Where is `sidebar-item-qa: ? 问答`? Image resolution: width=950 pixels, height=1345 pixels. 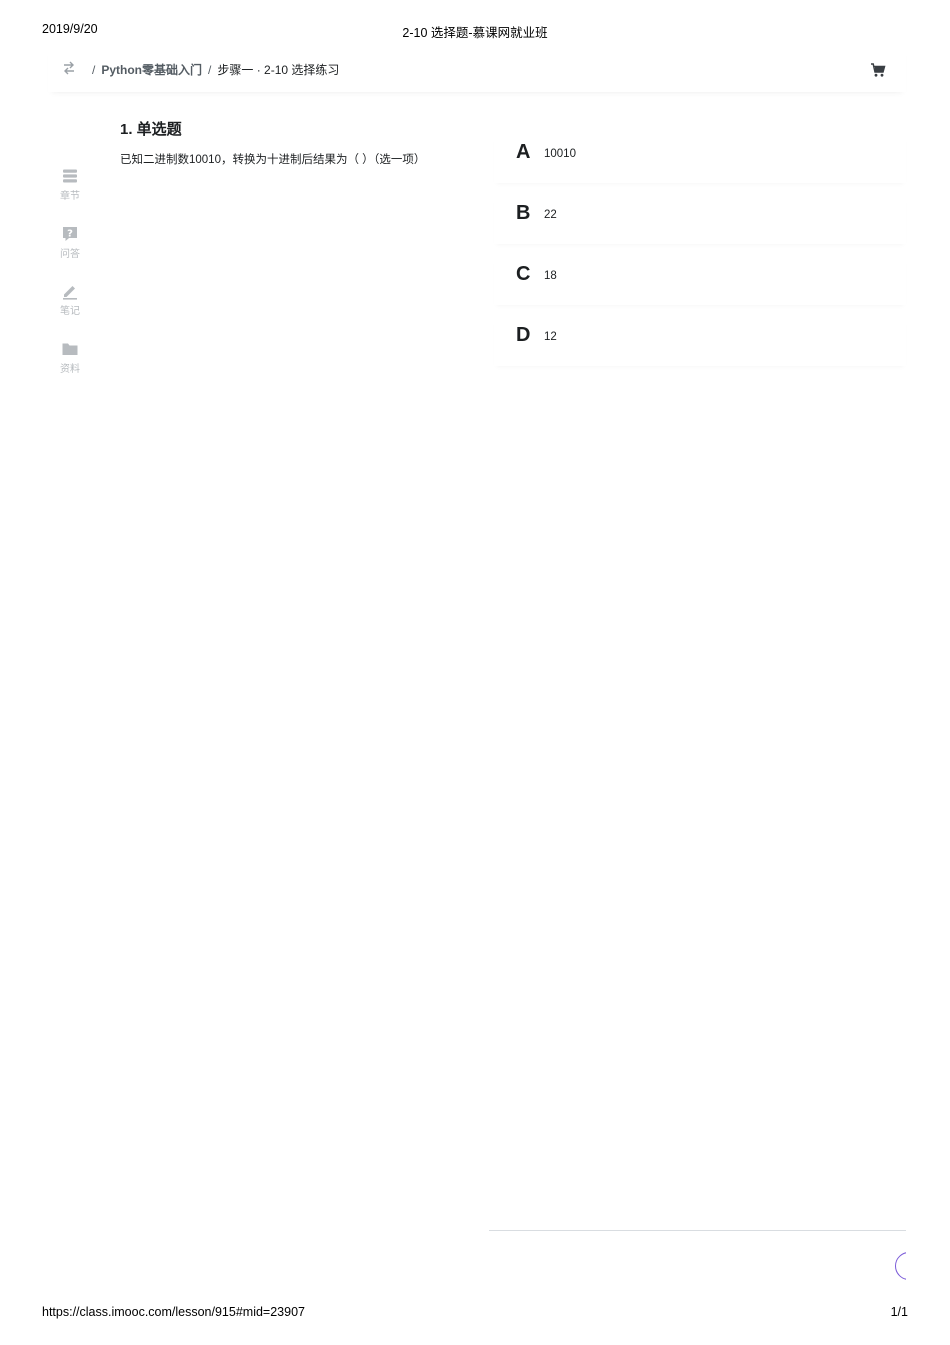
sidebar-item-qa: ? 问答 is located at coordinates (70, 252).